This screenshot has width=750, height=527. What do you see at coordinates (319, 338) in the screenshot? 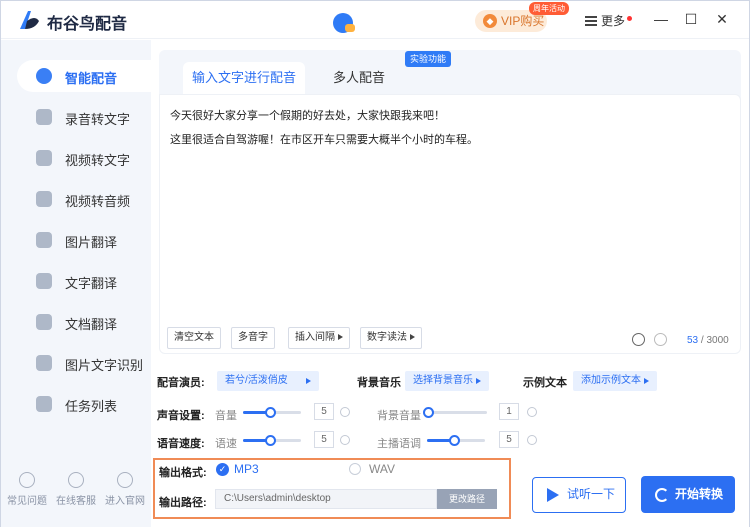
I see `insert-pause-button: 插入间隔` at bounding box center [319, 338].